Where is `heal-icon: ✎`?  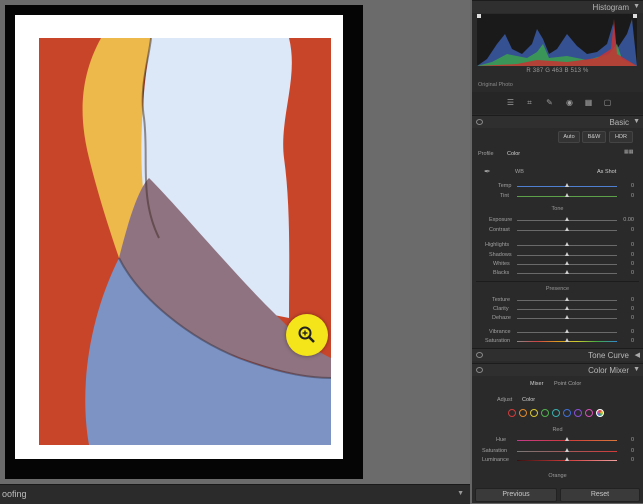 heal-icon: ✎ is located at coordinates (549, 102).